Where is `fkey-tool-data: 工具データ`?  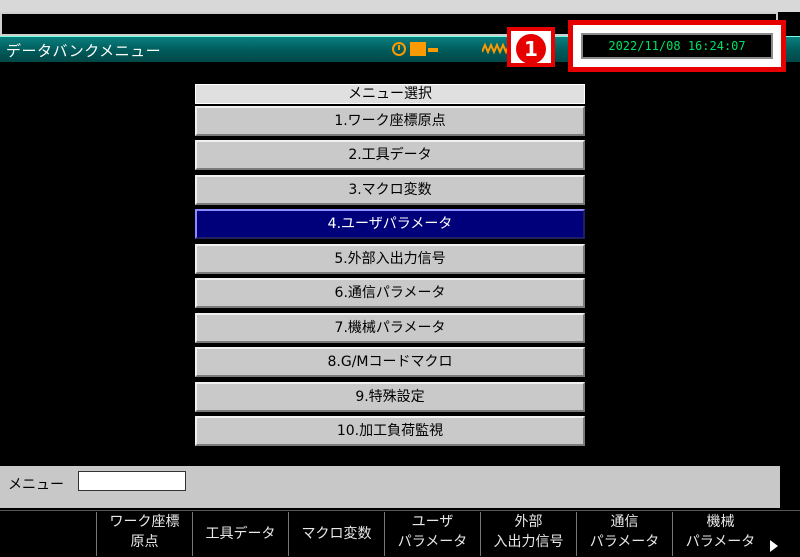 fkey-tool-data: 工具データ is located at coordinates (240, 534).